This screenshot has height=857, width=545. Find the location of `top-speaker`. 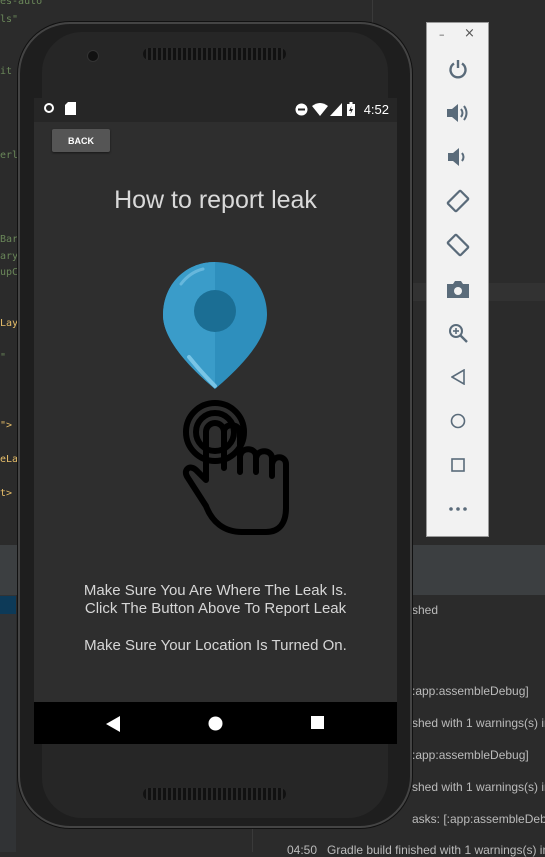

top-speaker is located at coordinates (214, 54).